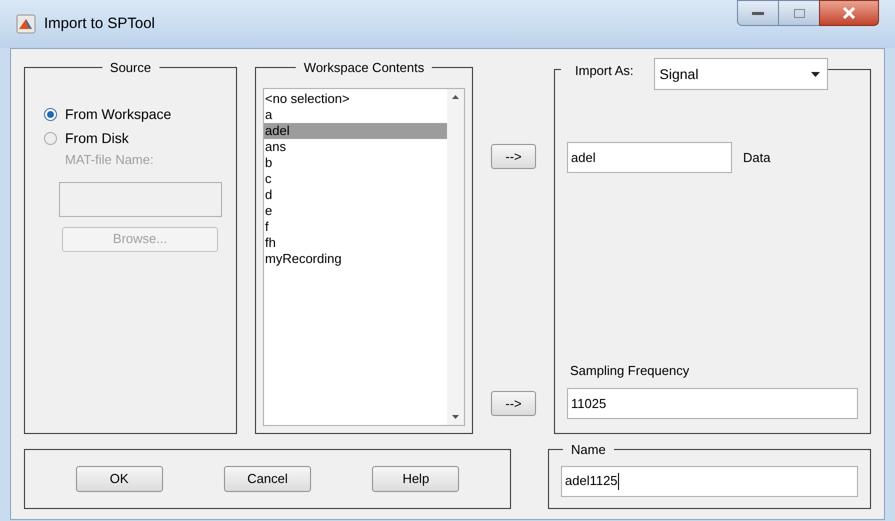 The image size is (895, 521). What do you see at coordinates (455, 417) in the screenshot?
I see `scroll-down-icon` at bounding box center [455, 417].